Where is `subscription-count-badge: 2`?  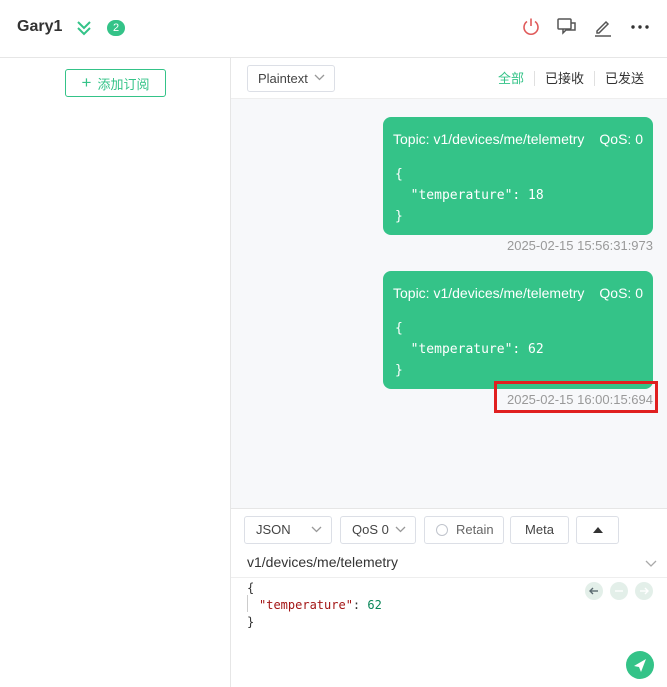 subscription-count-badge: 2 is located at coordinates (116, 28).